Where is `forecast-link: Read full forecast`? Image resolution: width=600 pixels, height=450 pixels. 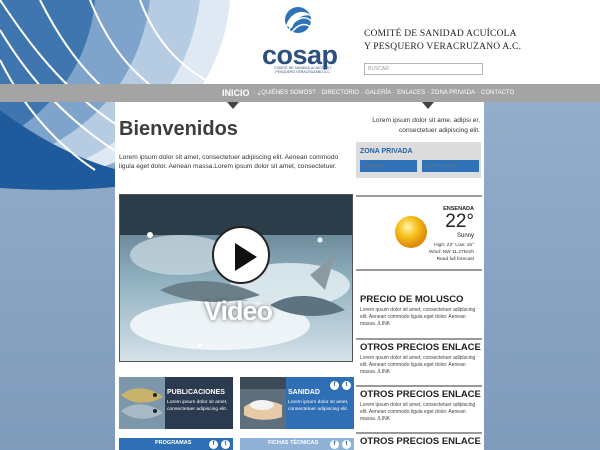
forecast-link: Read full forecast is located at coordinates (449, 259).